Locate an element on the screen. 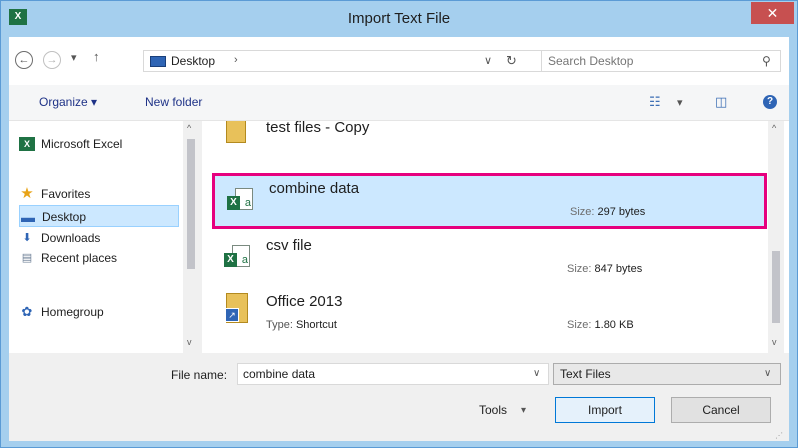  star-icon: ★ is located at coordinates (27, 193).